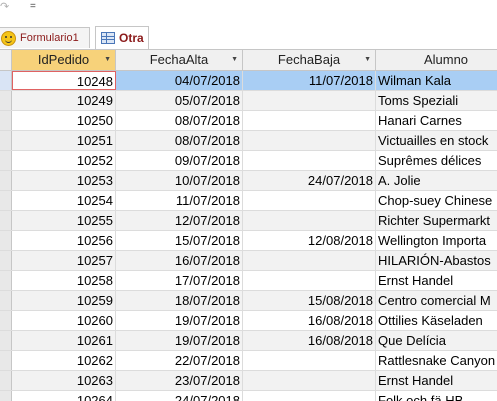 Image resolution: width=497 pixels, height=401 pixels. I want to click on table-row: 10254 11/07/2018 Chop-suey Chinese, so click(248, 201).